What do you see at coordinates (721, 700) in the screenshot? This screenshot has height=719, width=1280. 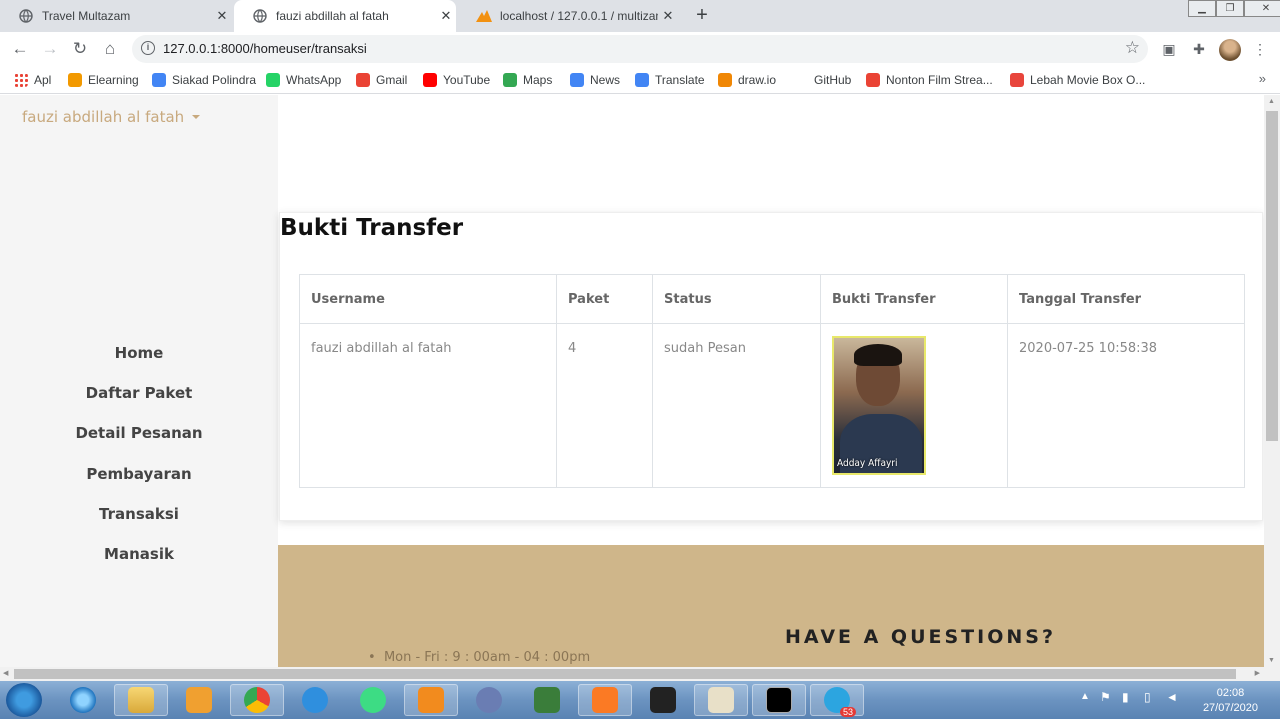 I see `paint-icon` at bounding box center [721, 700].